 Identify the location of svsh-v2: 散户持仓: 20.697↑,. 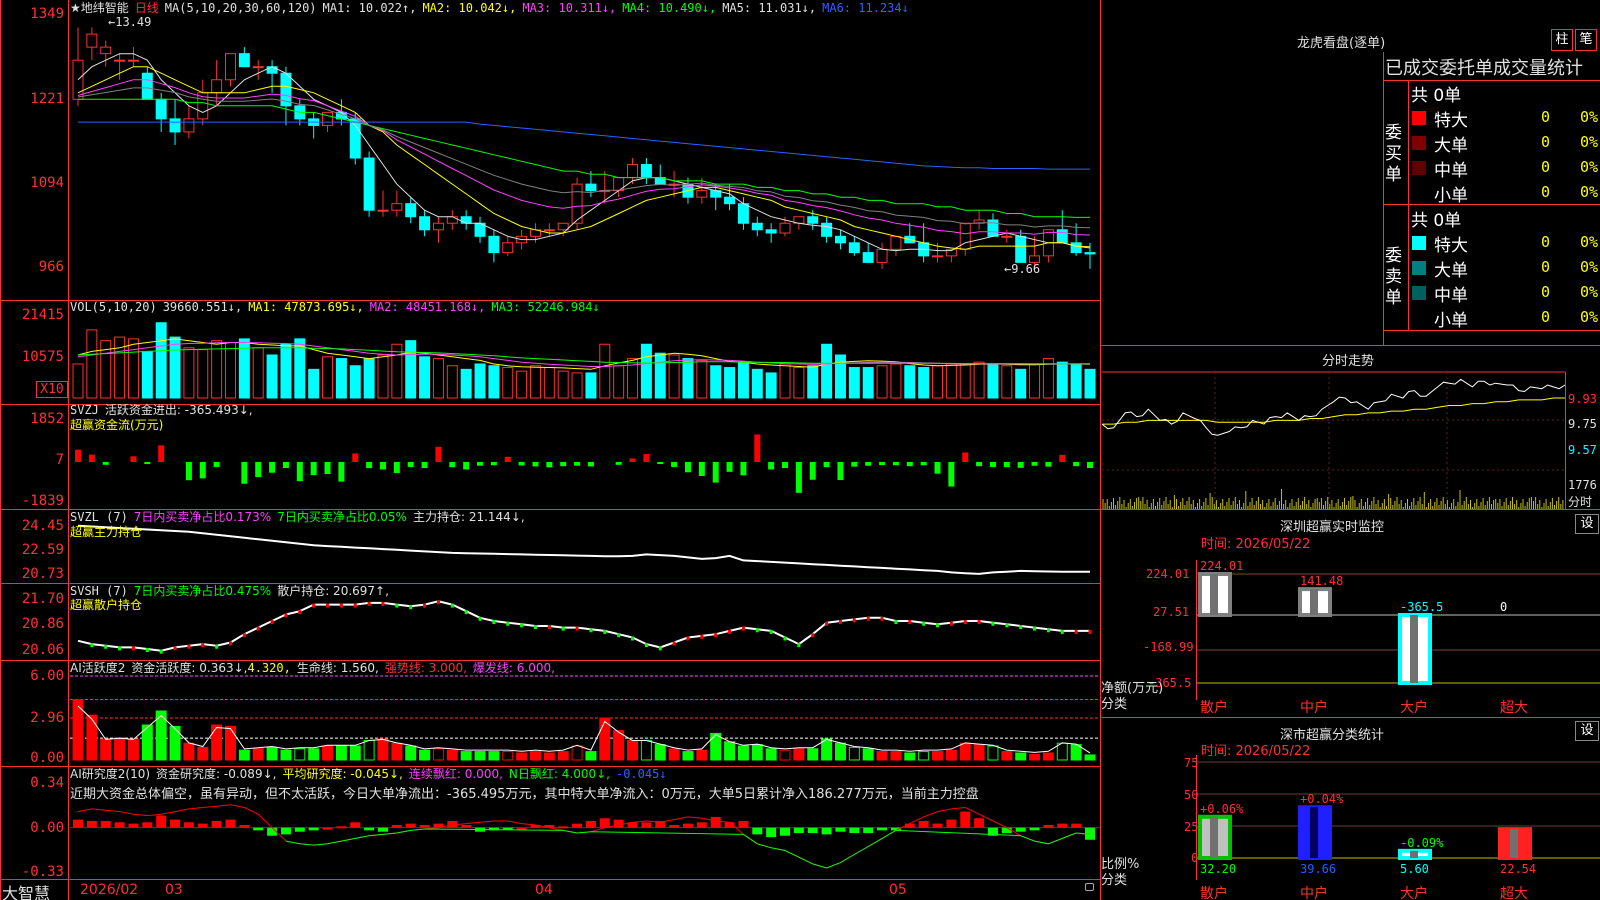
(333, 591).